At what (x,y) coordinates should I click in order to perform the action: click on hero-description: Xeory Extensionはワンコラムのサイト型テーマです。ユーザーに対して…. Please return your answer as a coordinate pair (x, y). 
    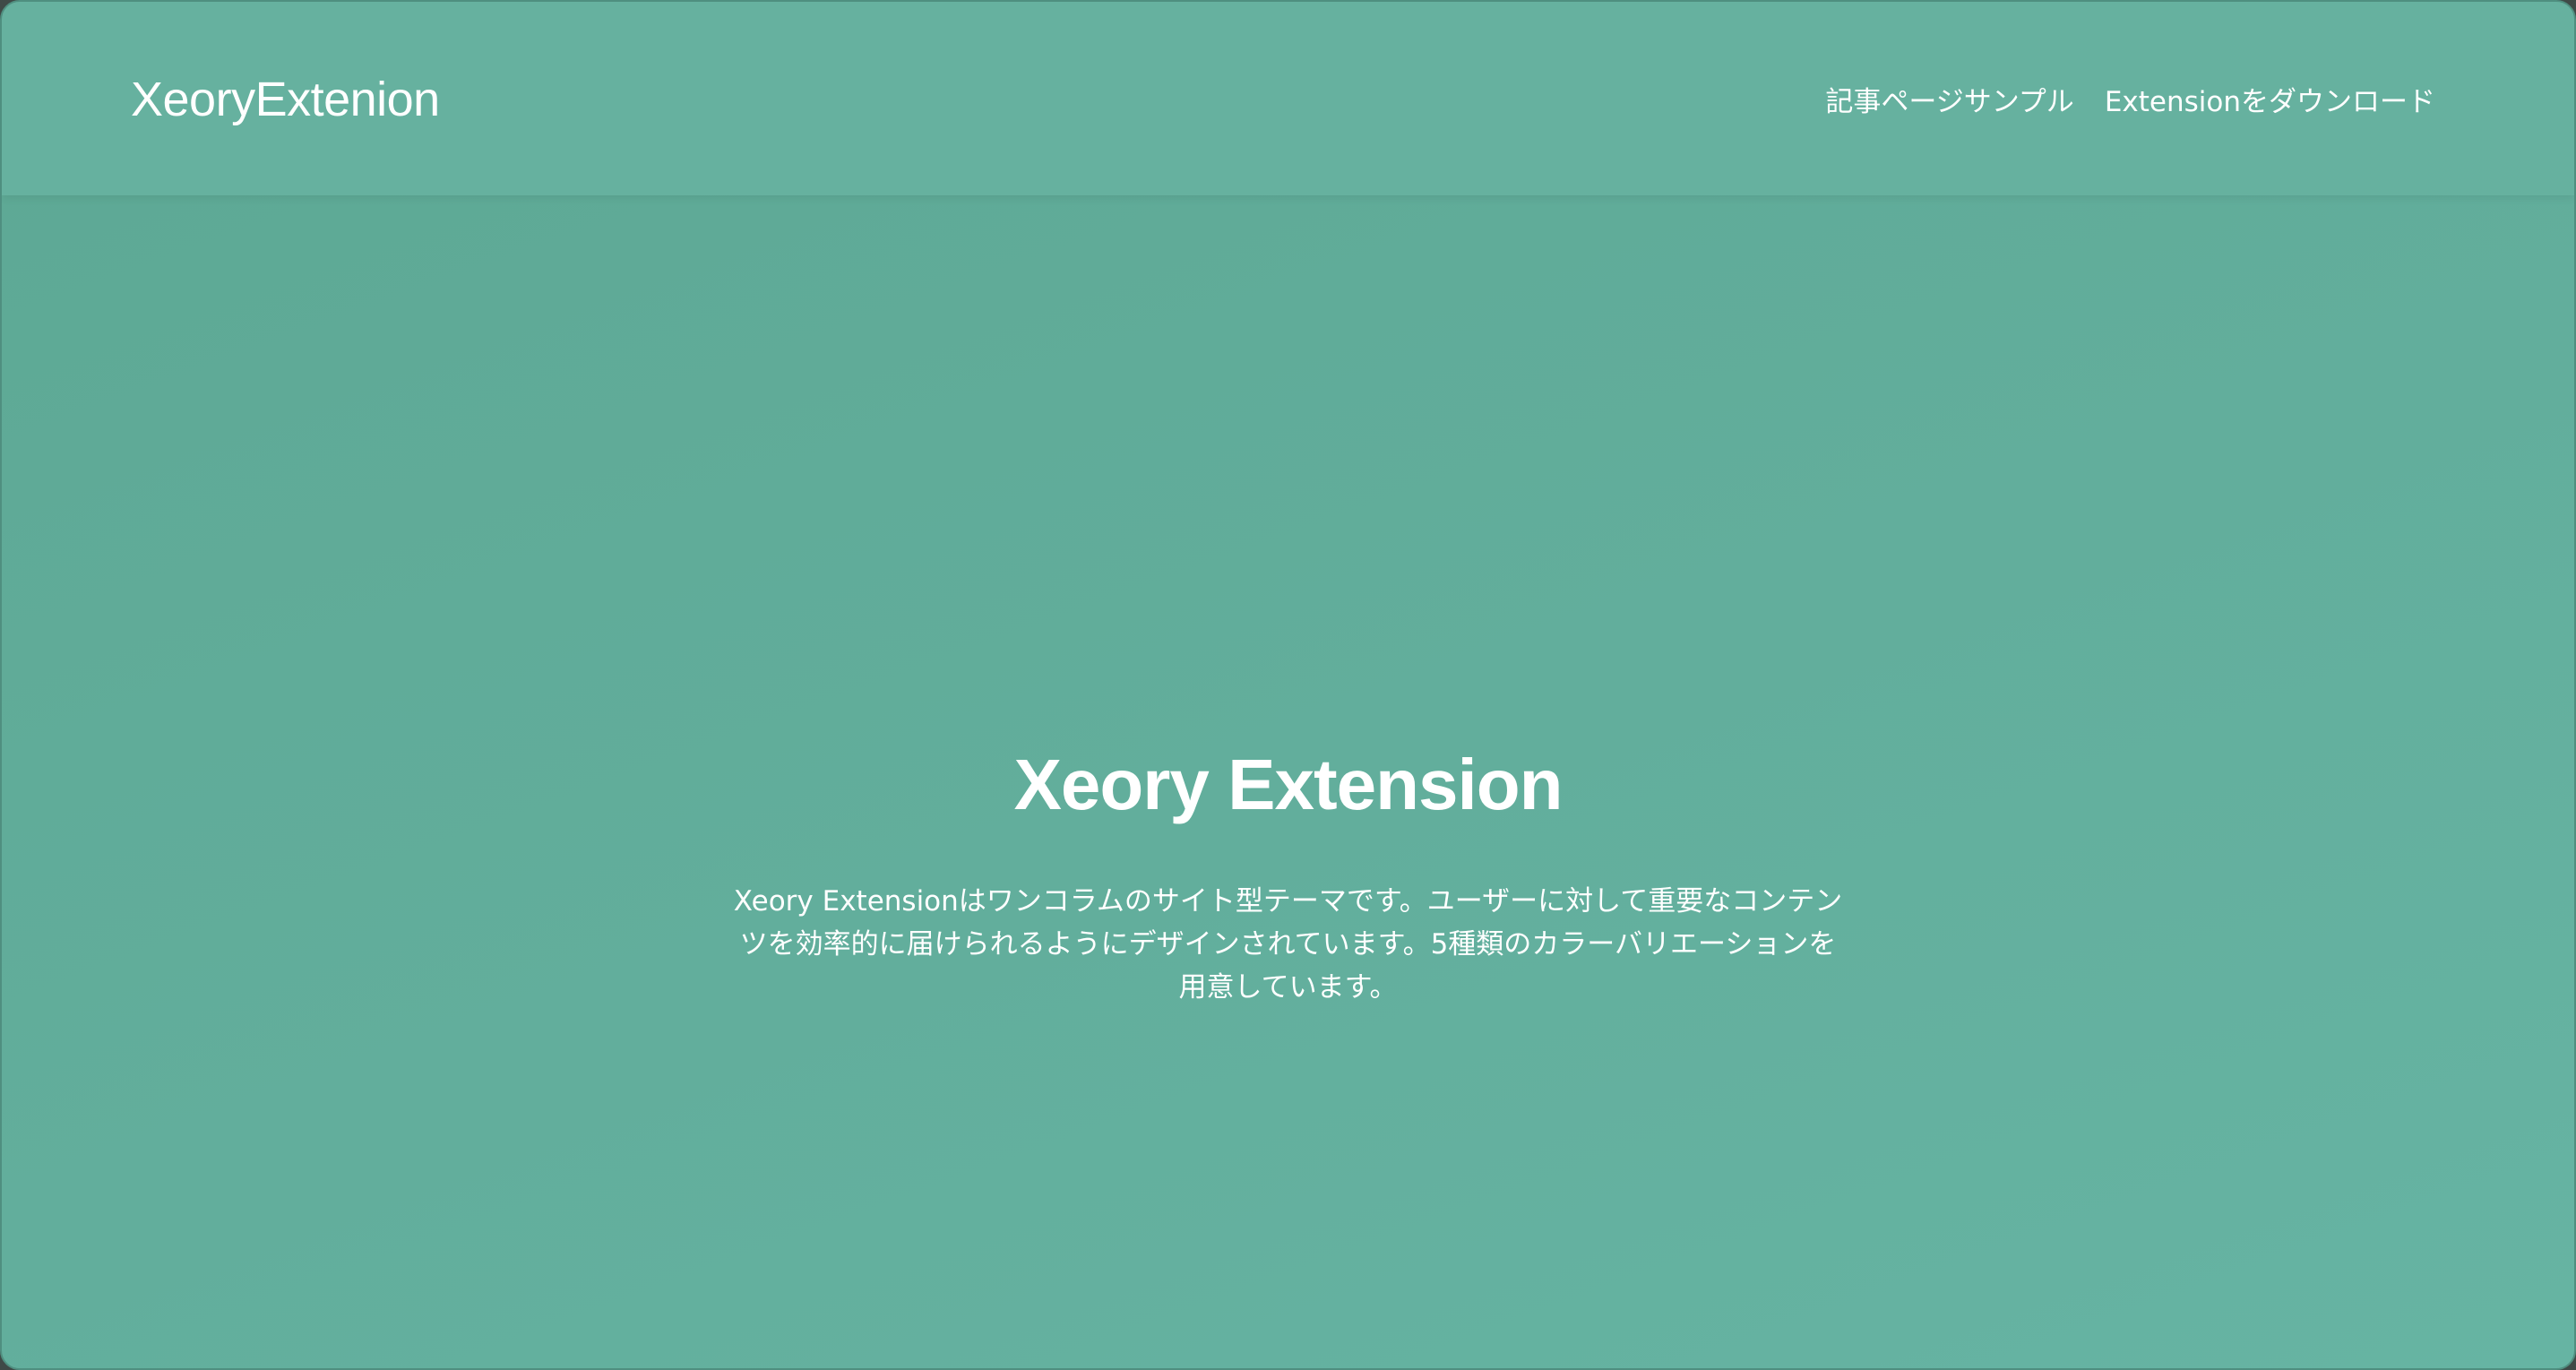
    Looking at the image, I should click on (1288, 944).